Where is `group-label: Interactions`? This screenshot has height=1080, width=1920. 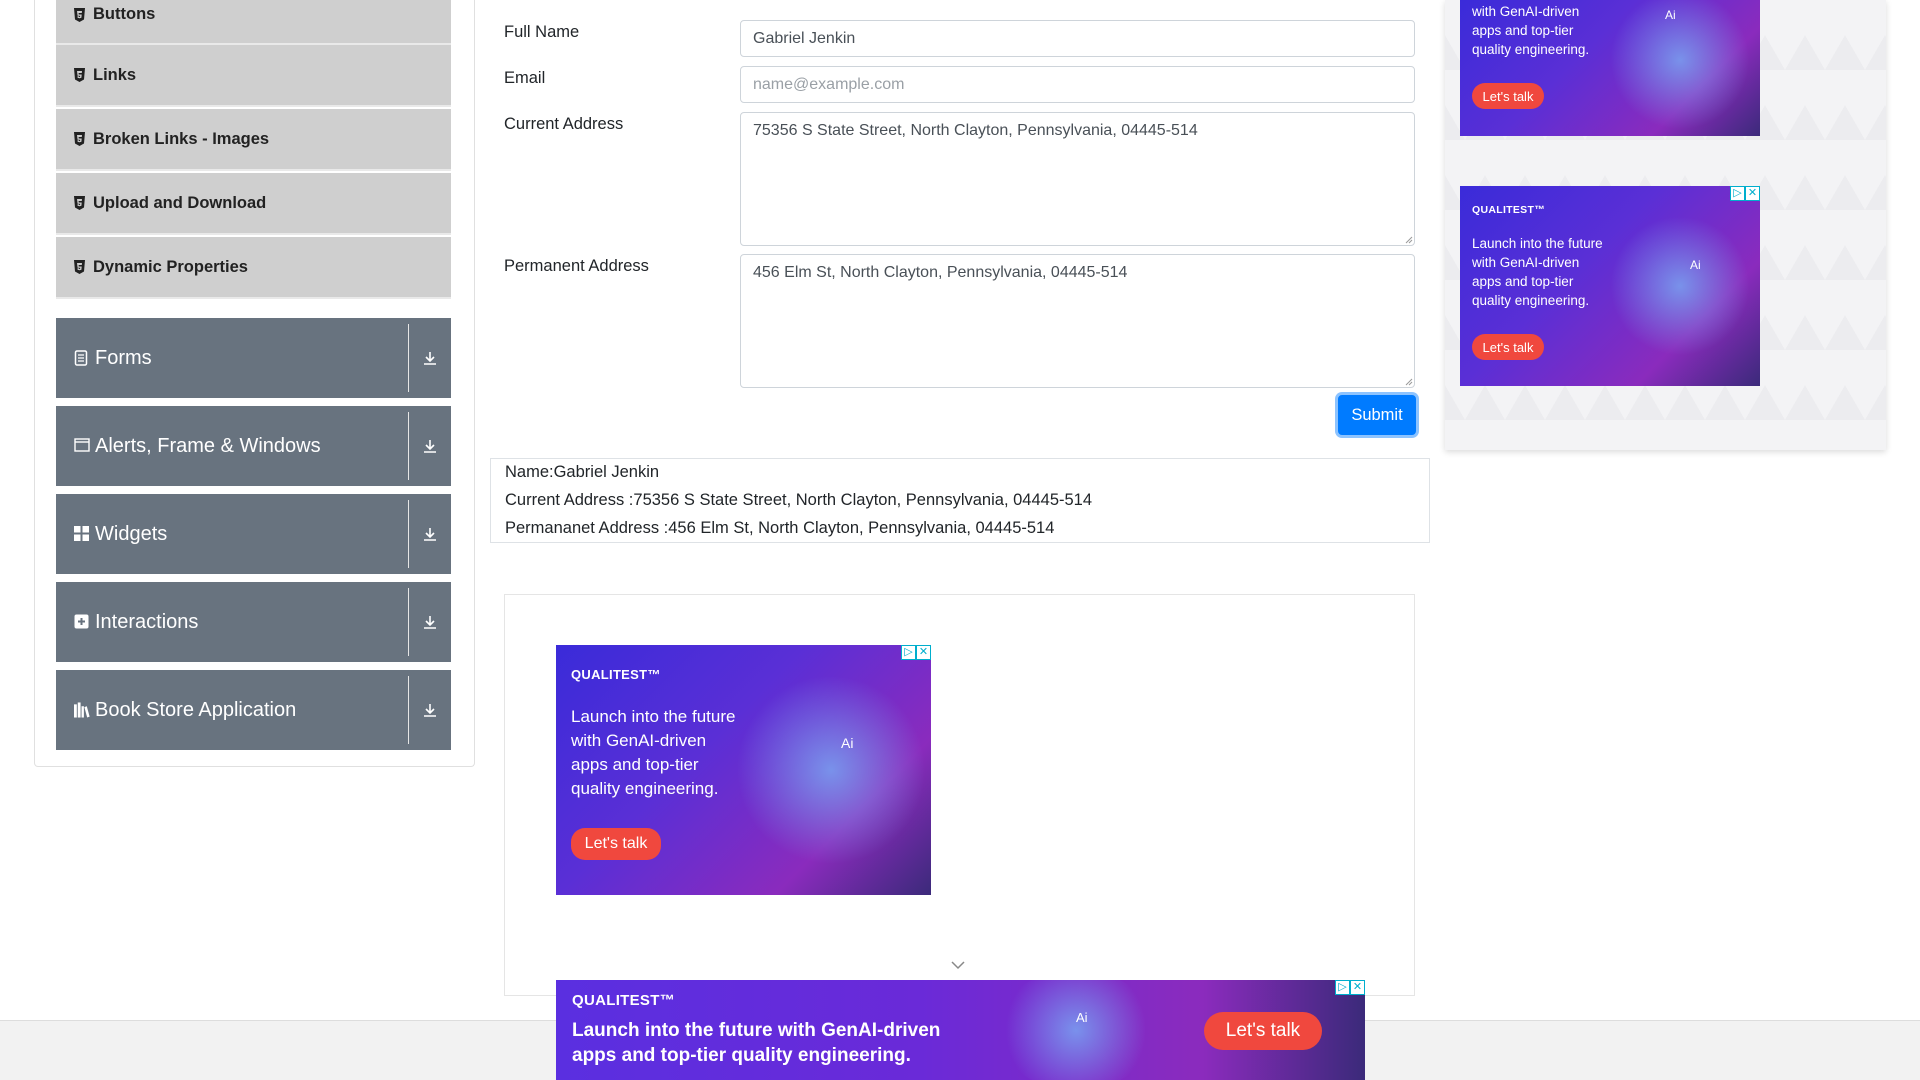
group-label: Interactions is located at coordinates (147, 621).